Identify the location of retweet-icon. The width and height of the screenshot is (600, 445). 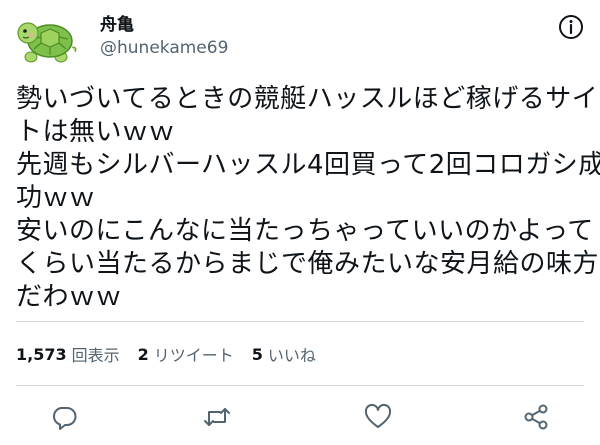
(217, 417).